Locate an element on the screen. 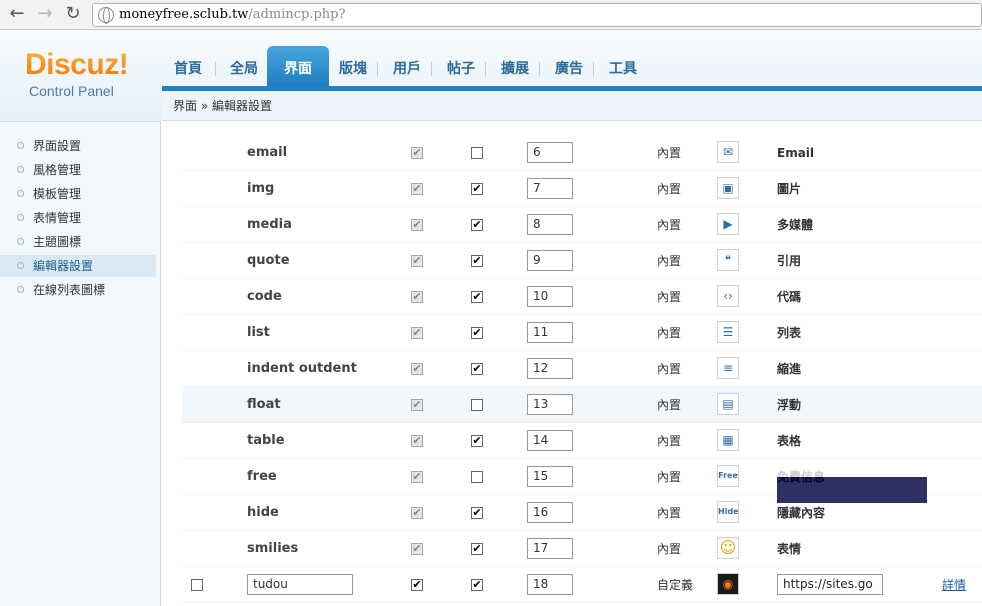  sidebar-item-3: 模板管理 is located at coordinates (78, 194).